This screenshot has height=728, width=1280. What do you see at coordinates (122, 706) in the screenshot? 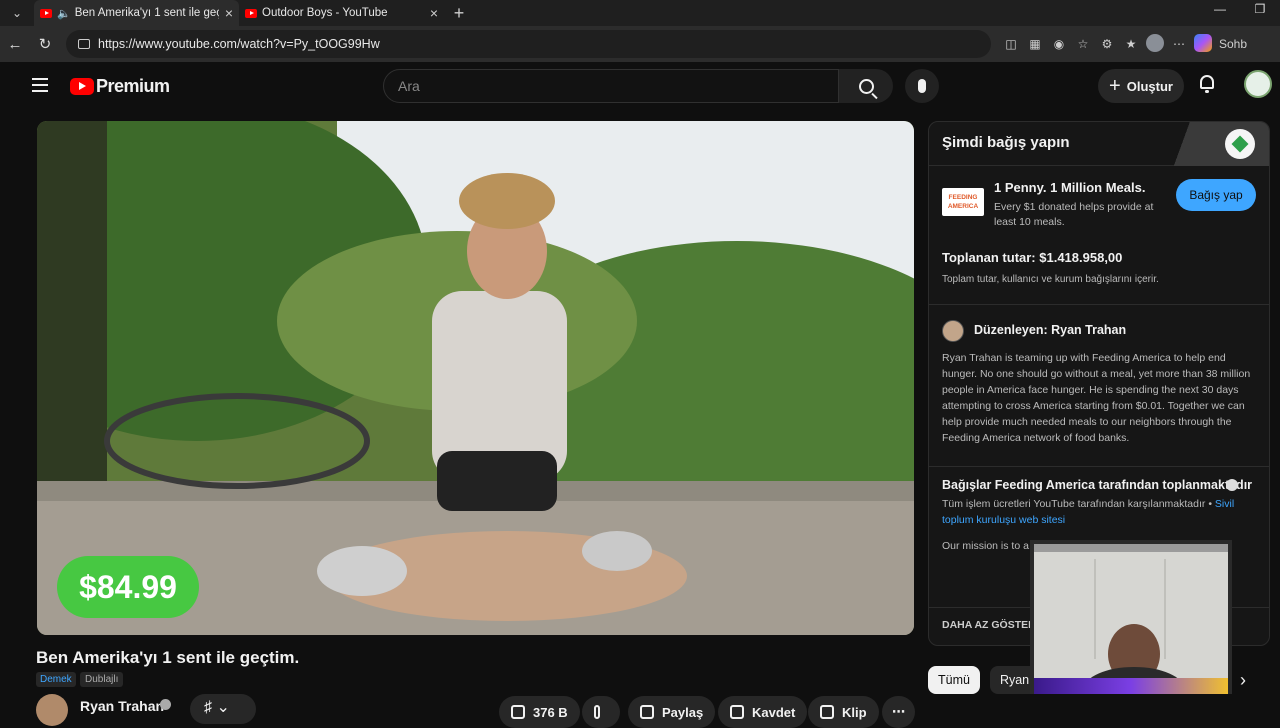
I see `channel-name: Ryan Trahan` at bounding box center [122, 706].